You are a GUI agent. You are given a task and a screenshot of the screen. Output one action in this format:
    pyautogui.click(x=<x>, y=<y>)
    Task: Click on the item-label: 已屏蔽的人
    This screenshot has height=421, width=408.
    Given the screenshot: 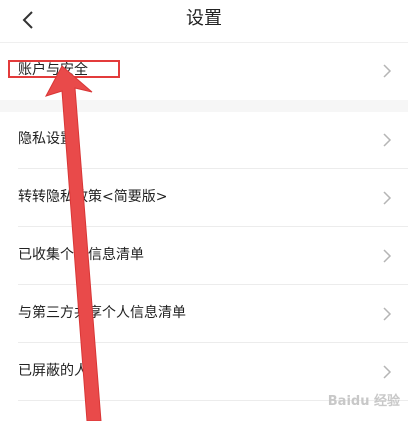 What is the action you would take?
    pyautogui.click(x=53, y=371)
    